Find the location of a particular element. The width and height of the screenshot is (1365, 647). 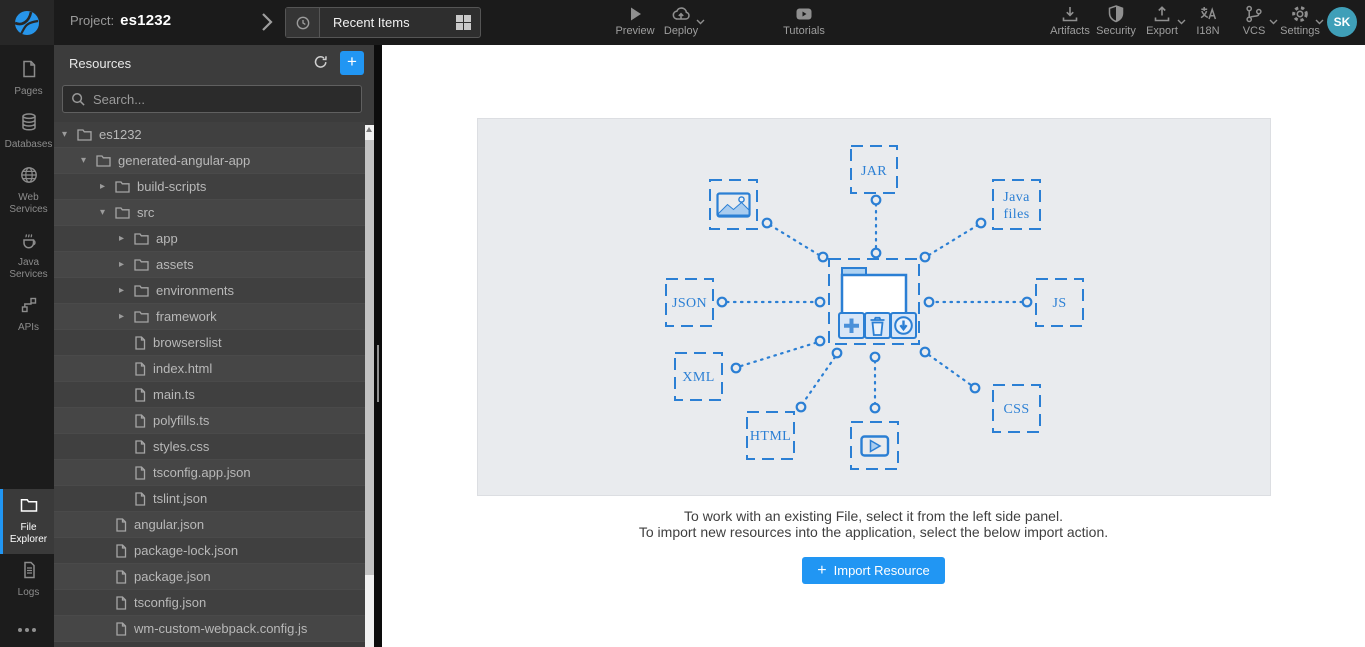

search-input is located at coordinates (213, 99).